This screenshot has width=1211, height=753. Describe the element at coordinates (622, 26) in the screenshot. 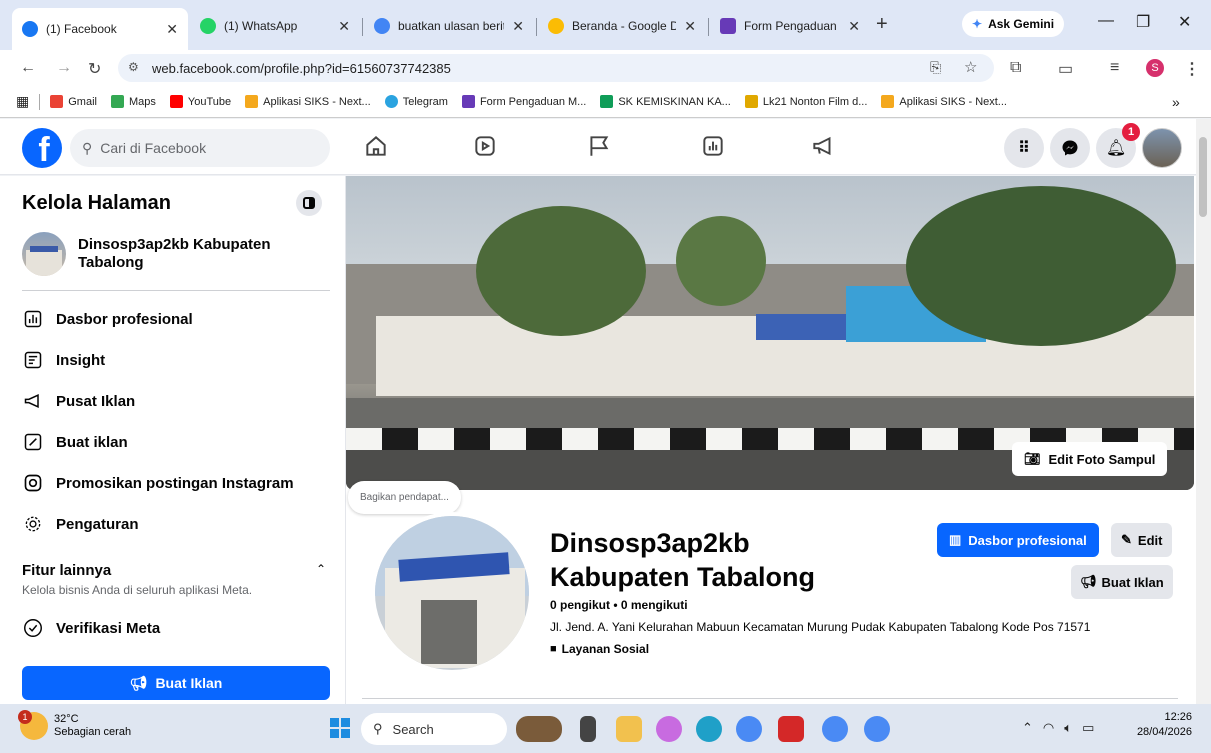

I see `tab-google-drive: Beranda - Google Dri ✕` at that location.